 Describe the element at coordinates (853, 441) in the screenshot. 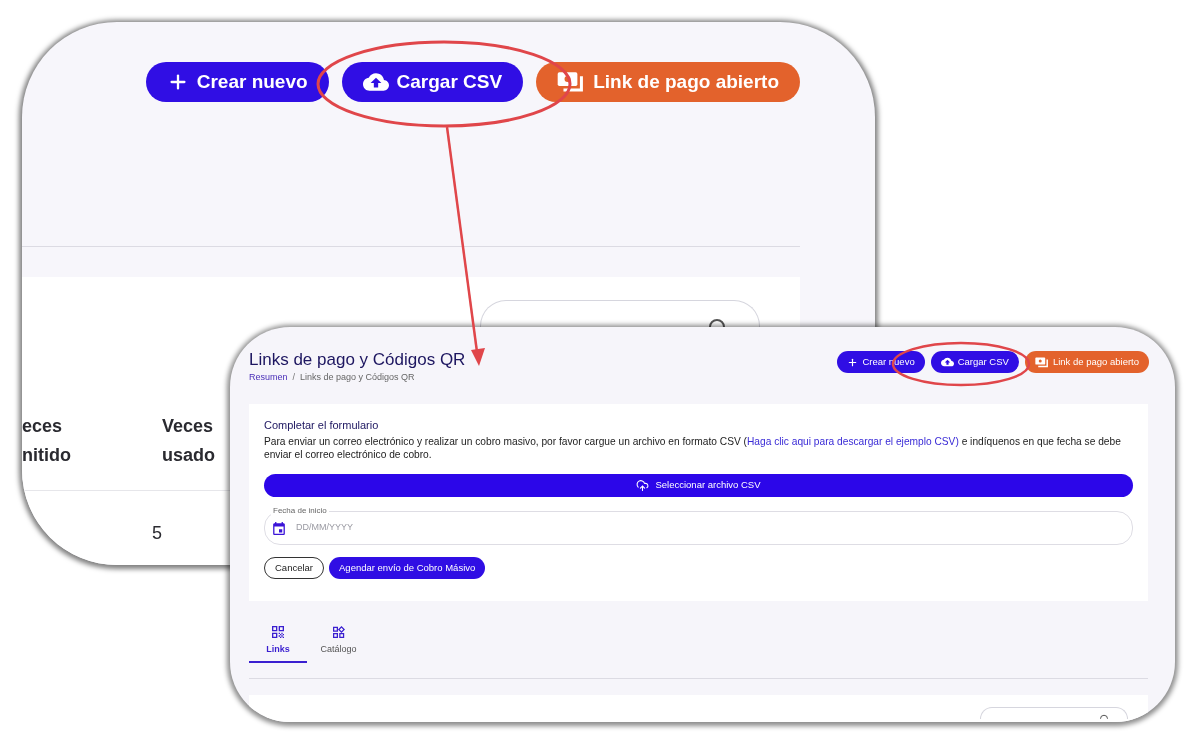

I see `download-example-link: Haga clic aqui para descargar el ejemplo CSV)` at that location.